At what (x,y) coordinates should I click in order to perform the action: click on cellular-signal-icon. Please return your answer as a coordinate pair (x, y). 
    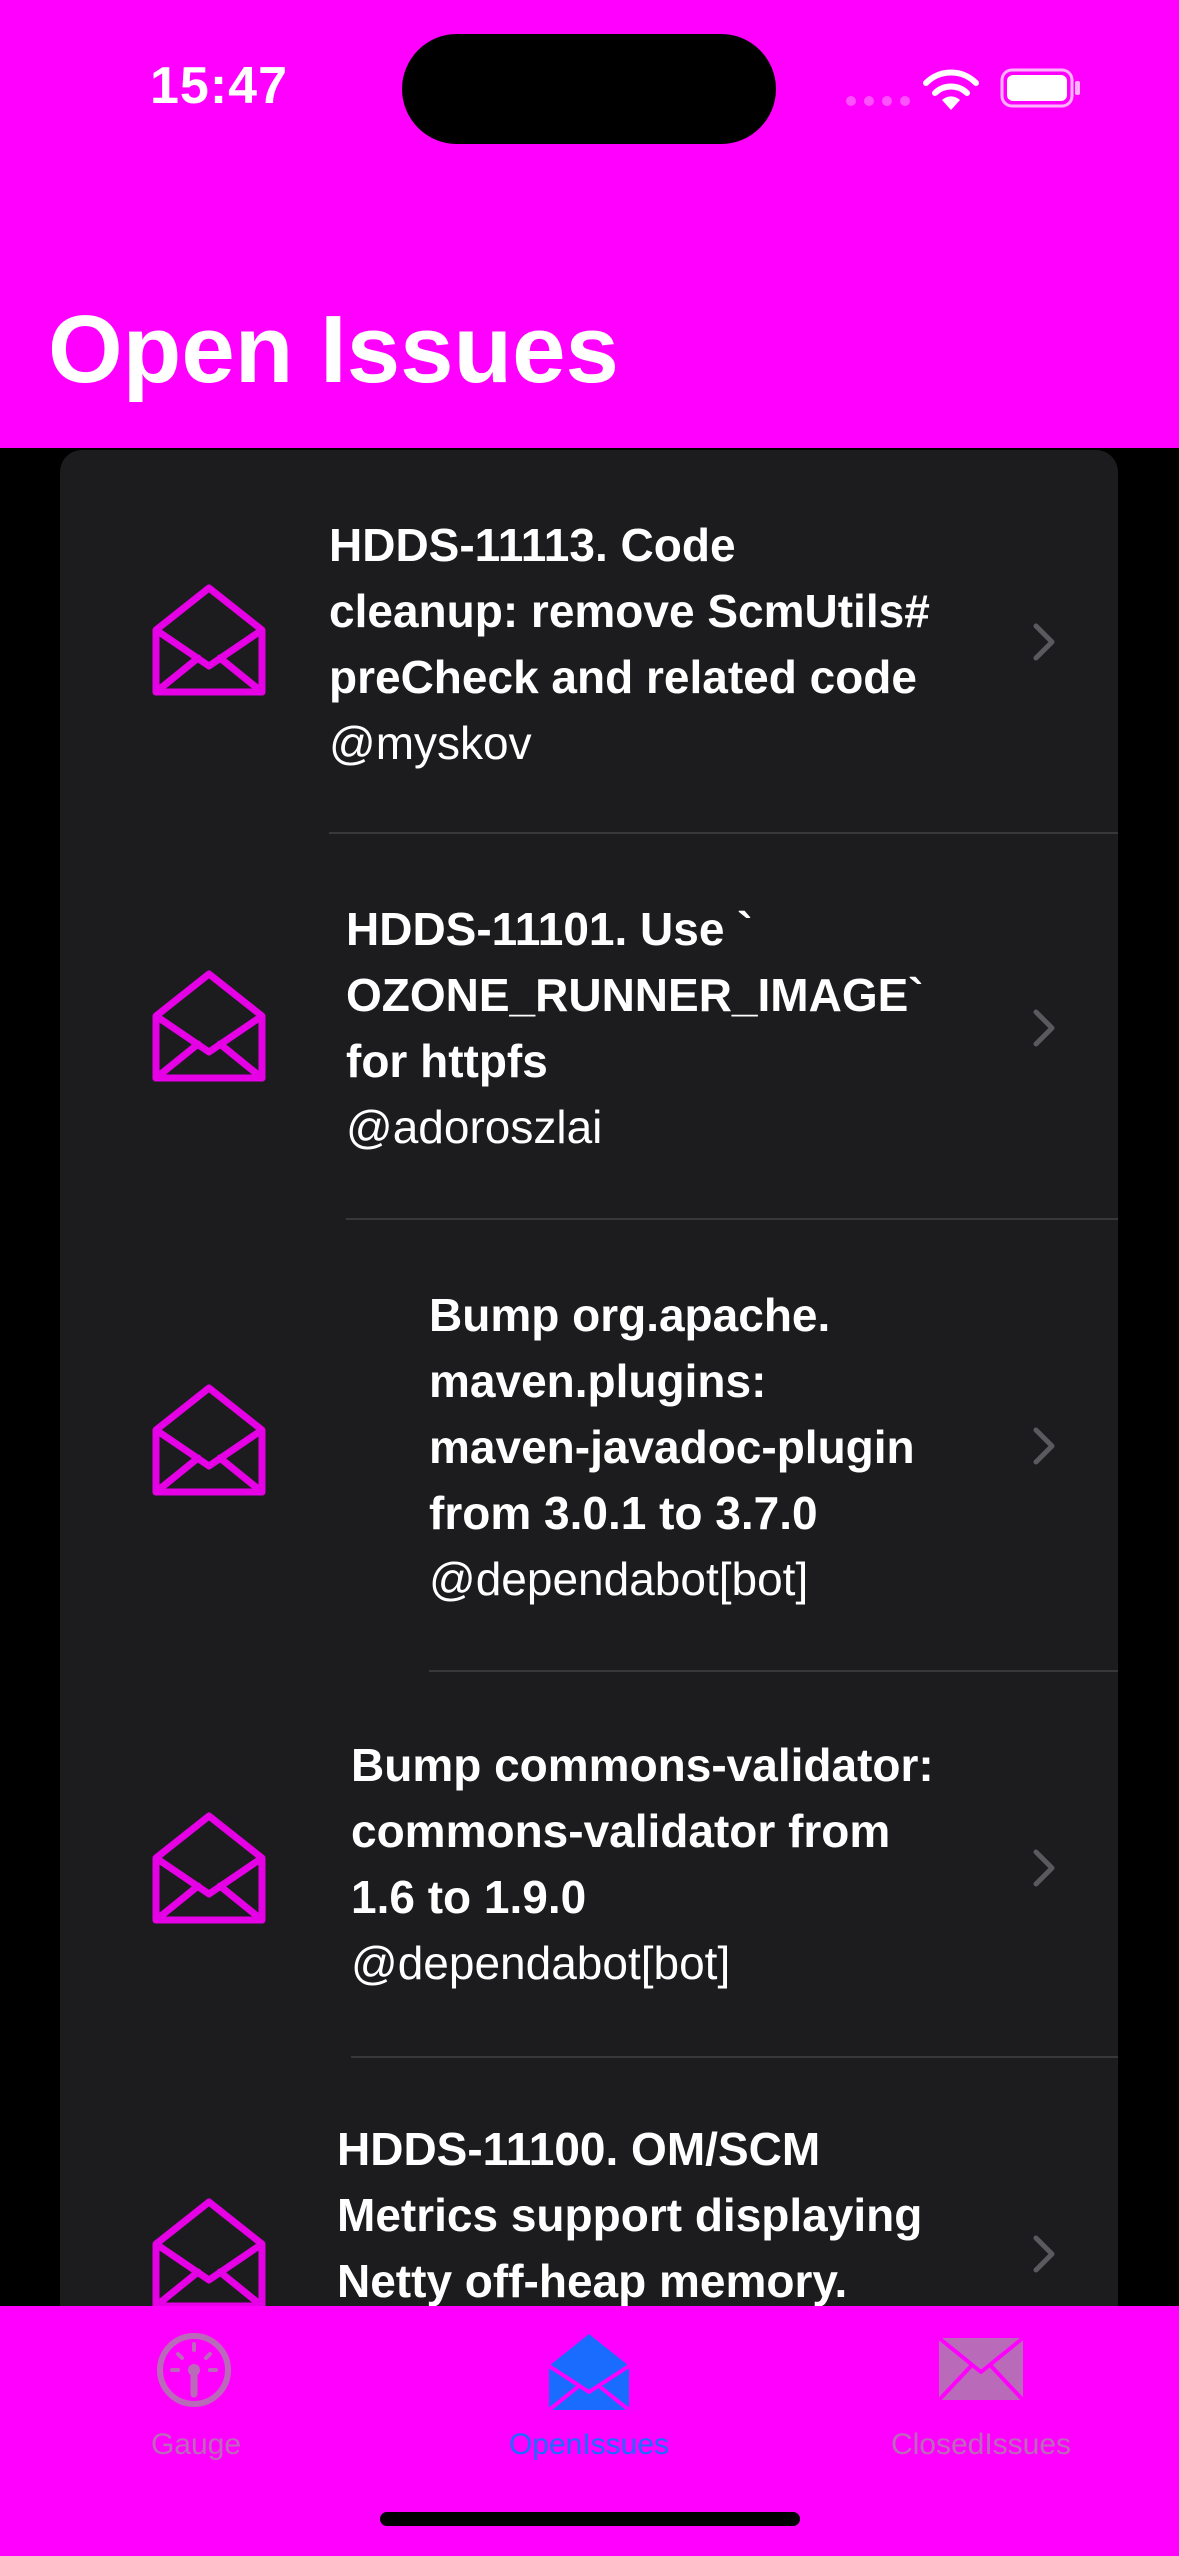
    Looking at the image, I should click on (878, 101).